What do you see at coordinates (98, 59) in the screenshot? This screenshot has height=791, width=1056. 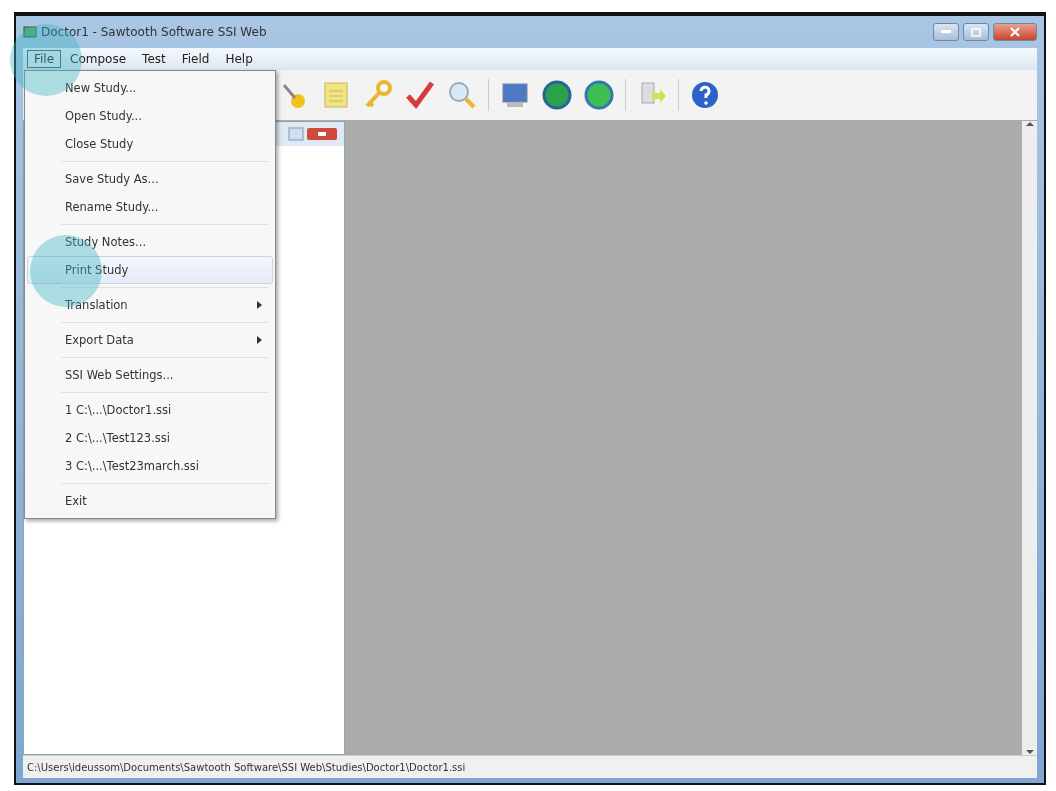 I see `menu-item: Compose` at bounding box center [98, 59].